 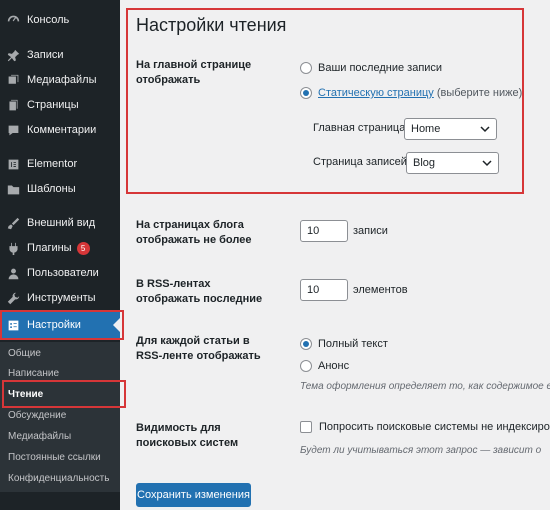 I want to click on posts-page-label: Страница записей:, so click(x=361, y=162).